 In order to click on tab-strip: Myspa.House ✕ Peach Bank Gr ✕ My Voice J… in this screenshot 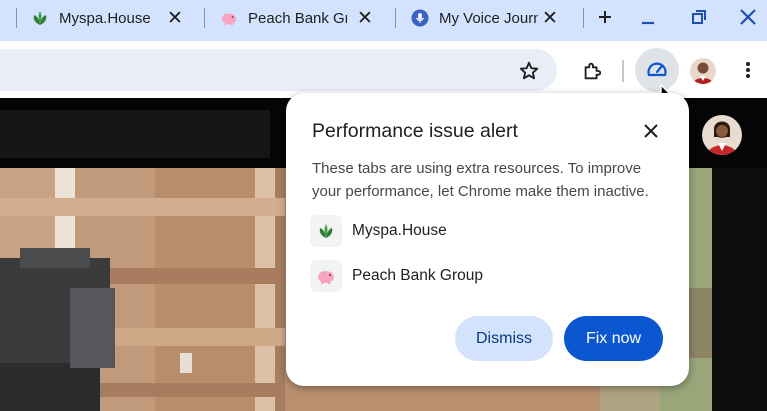, I will do `click(383, 20)`.